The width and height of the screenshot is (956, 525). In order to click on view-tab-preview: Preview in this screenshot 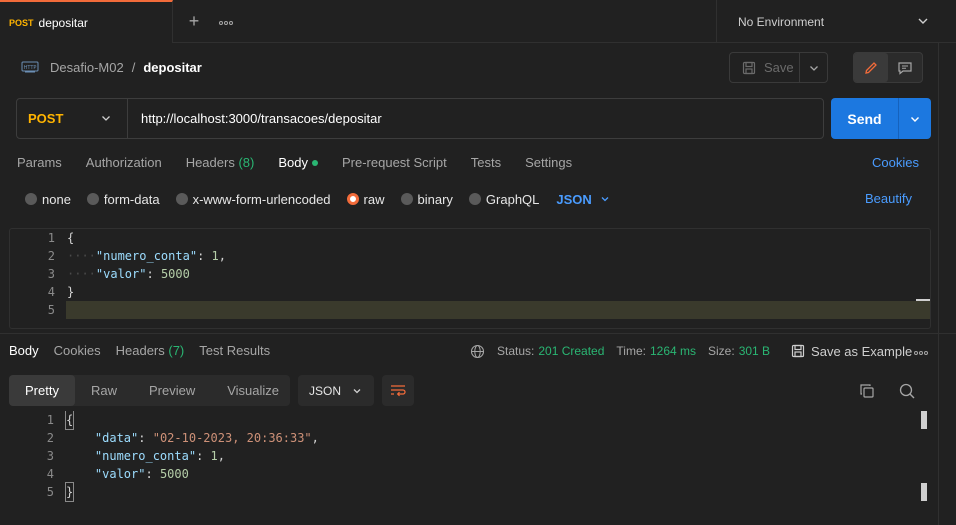, I will do `click(172, 390)`.